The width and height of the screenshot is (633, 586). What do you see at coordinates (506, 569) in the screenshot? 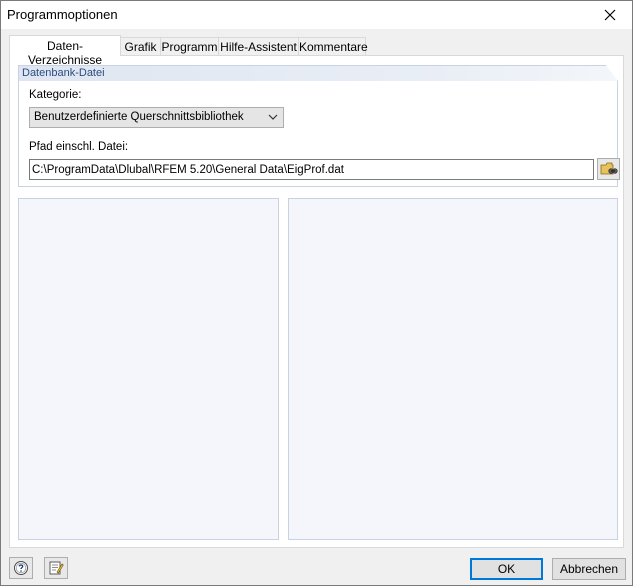
I see `ok-button: OK` at bounding box center [506, 569].